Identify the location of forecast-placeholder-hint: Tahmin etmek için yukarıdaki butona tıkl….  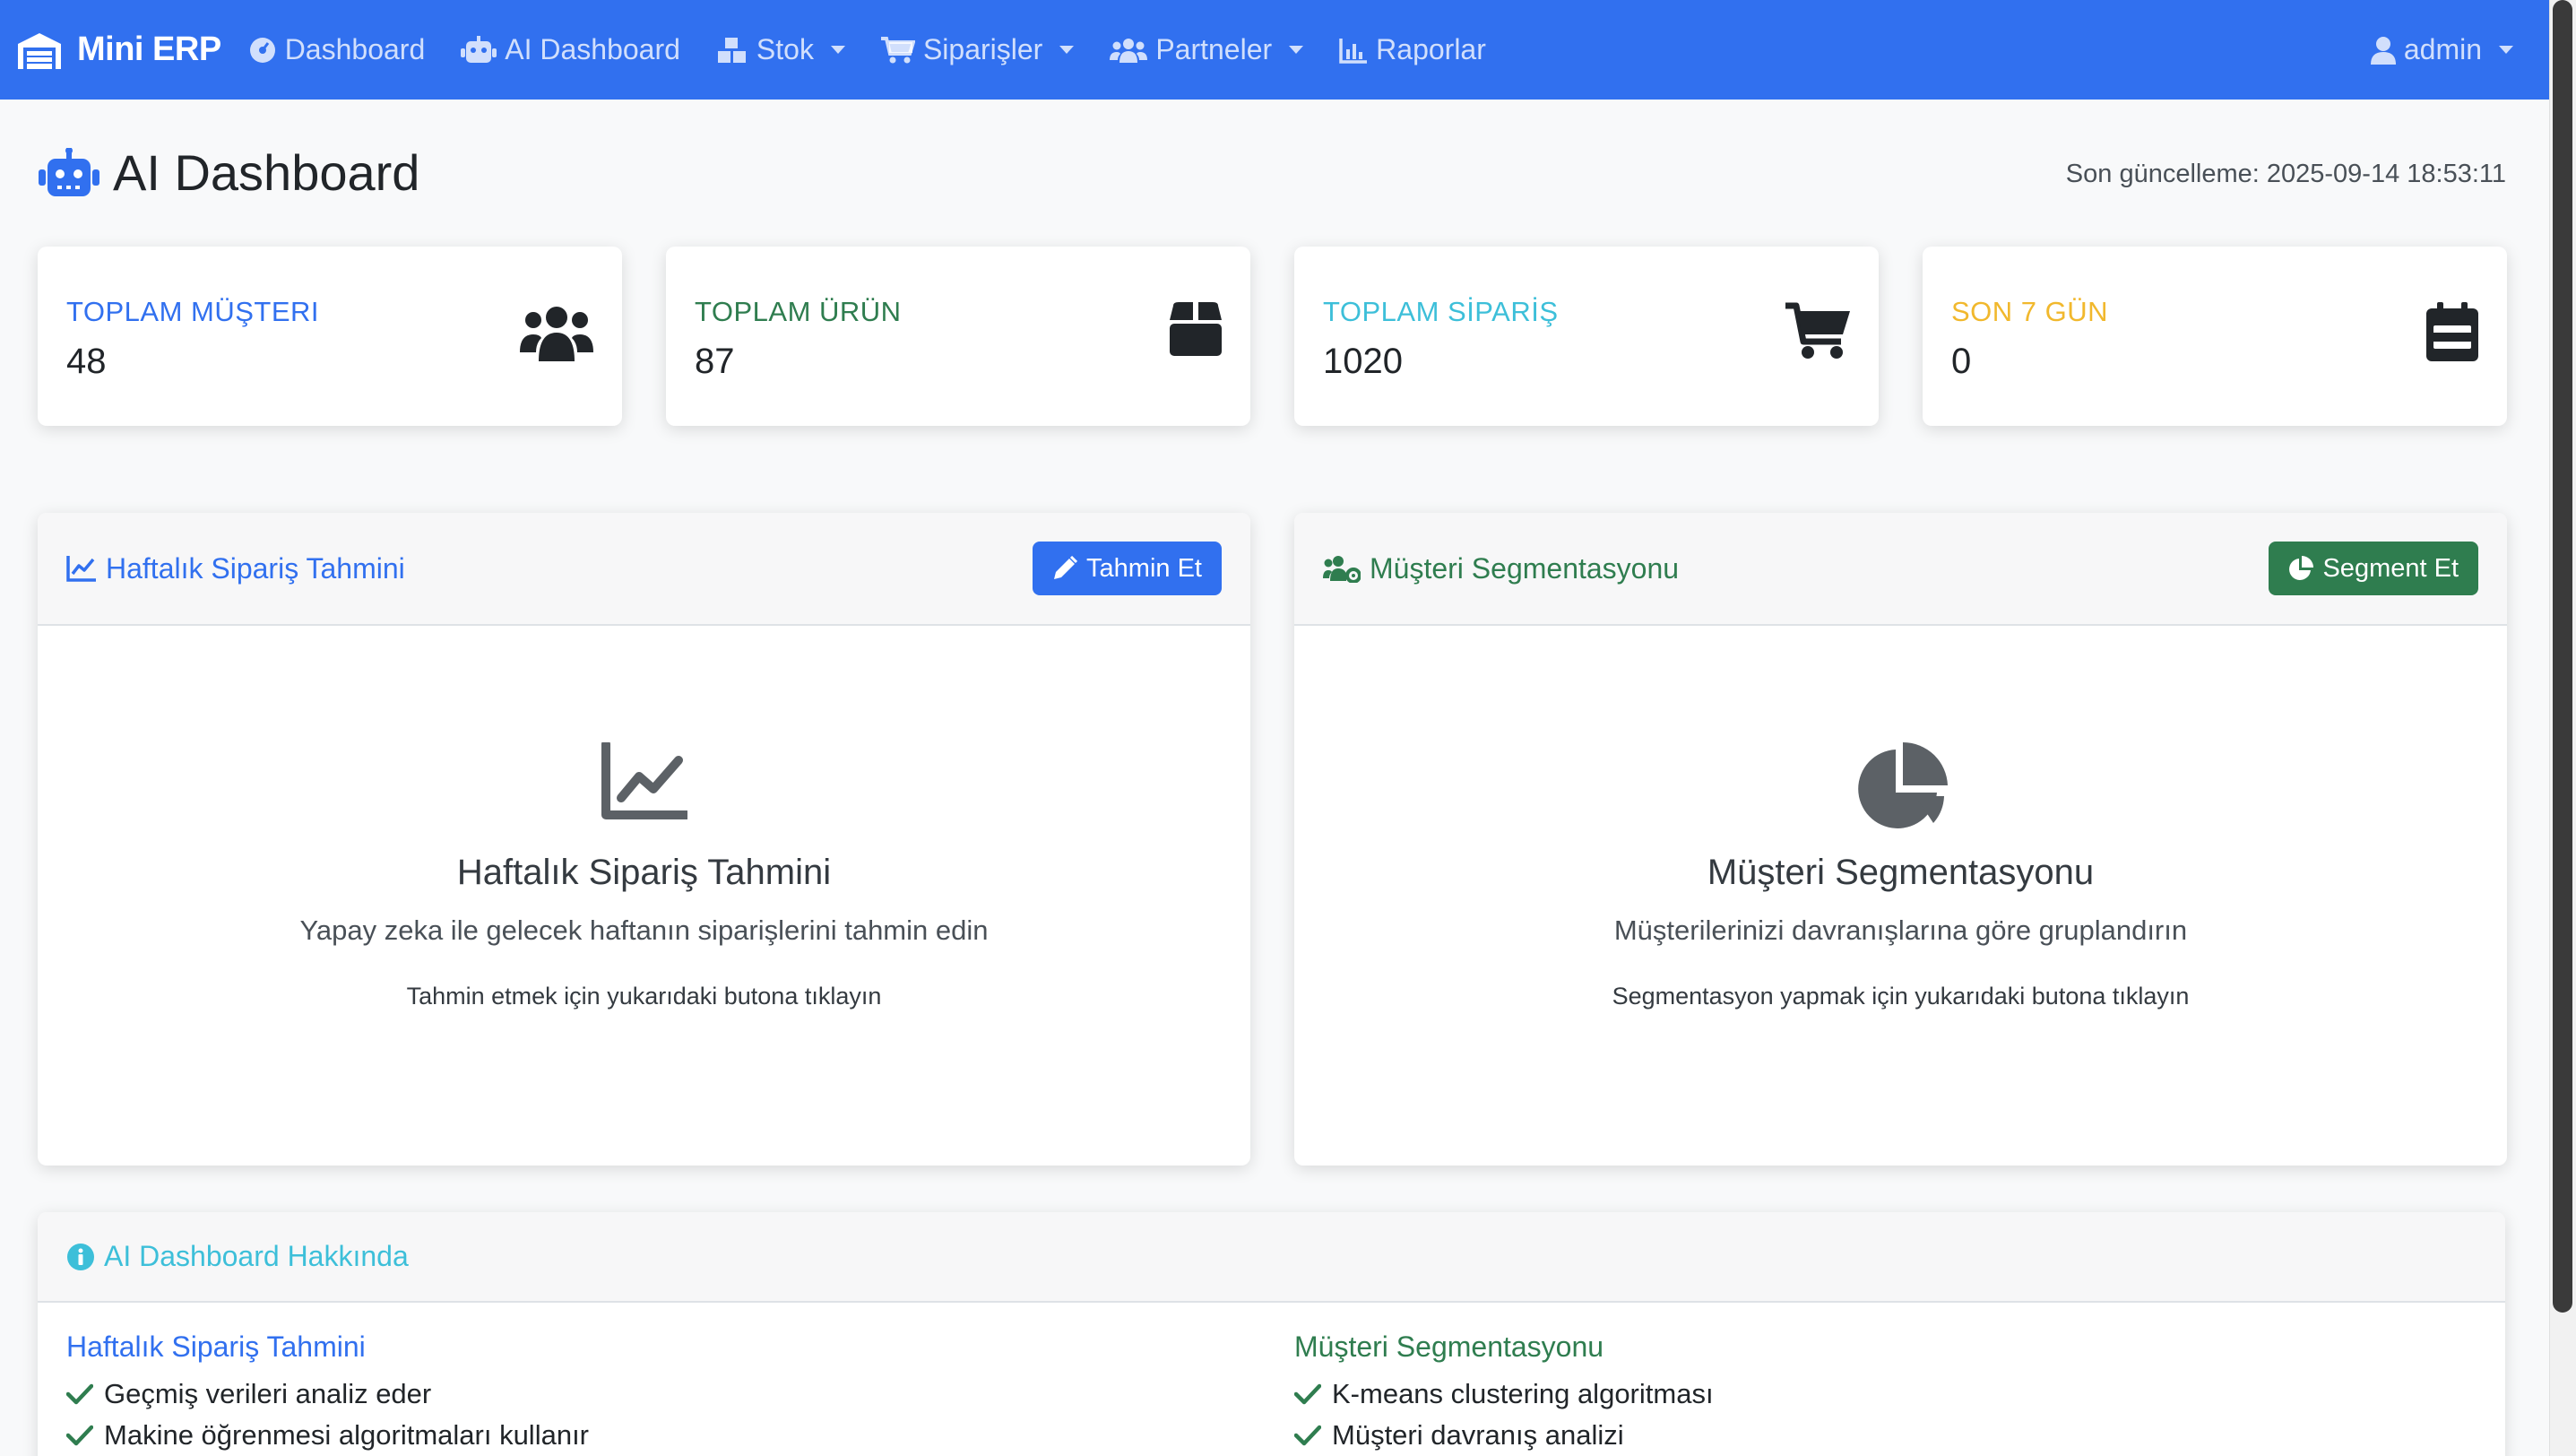
(644, 997).